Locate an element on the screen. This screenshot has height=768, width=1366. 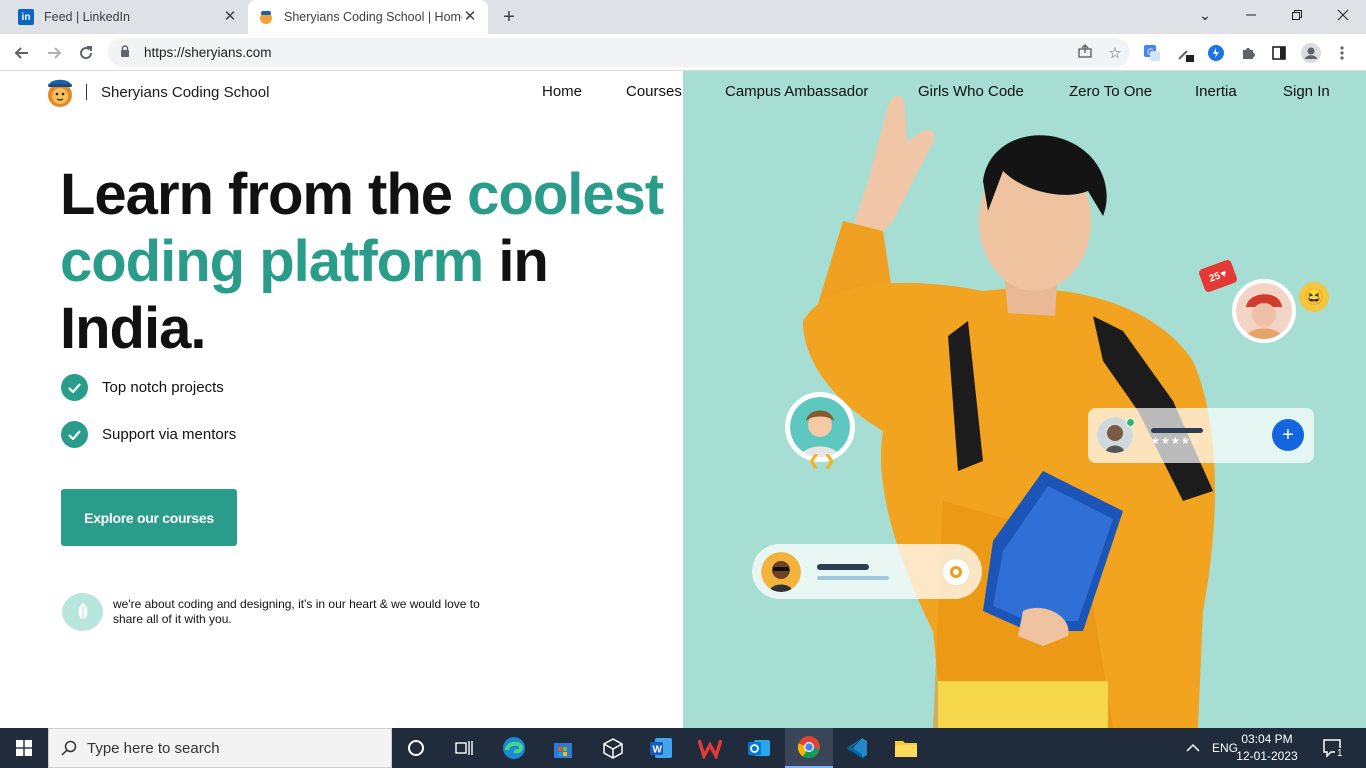
translate-extension-icon: G is located at coordinates (1152, 53).